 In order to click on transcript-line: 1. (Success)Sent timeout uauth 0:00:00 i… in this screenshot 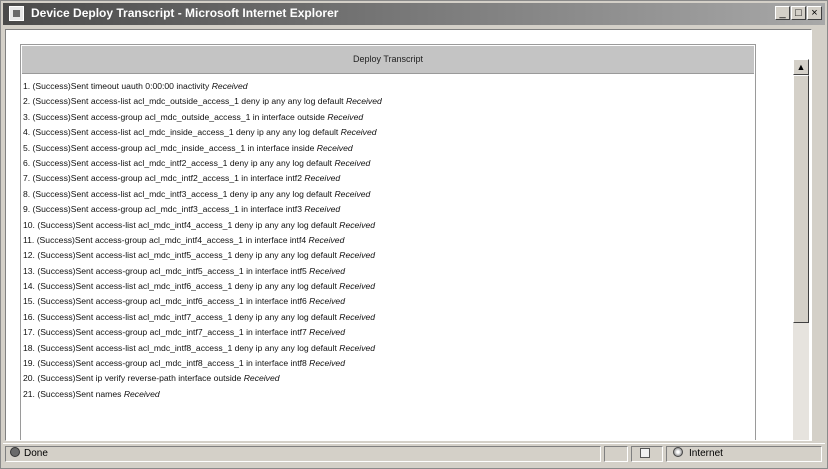, I will do `click(202, 86)`.